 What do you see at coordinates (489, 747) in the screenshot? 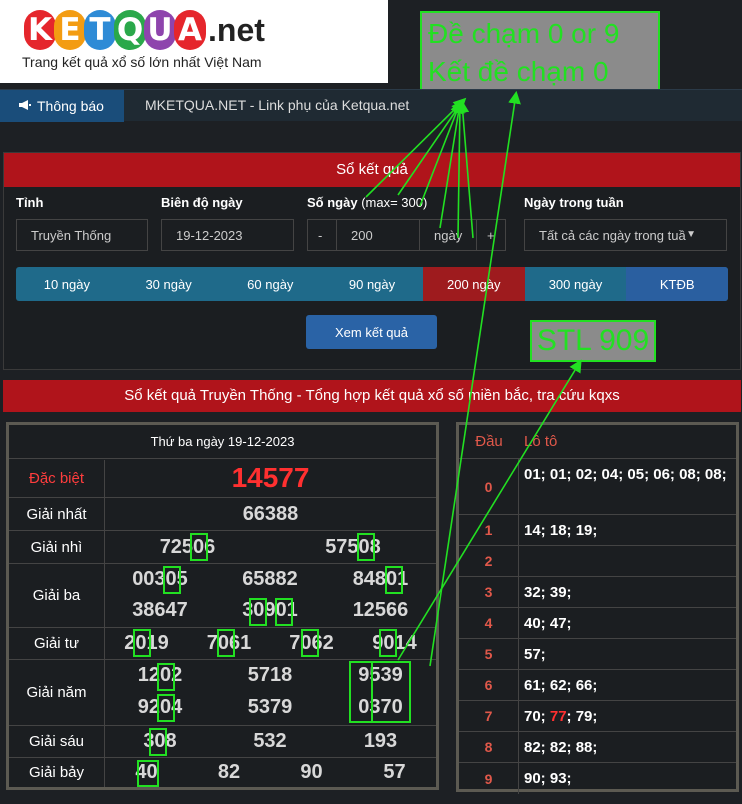
I see `loto-digit: 8` at bounding box center [489, 747].